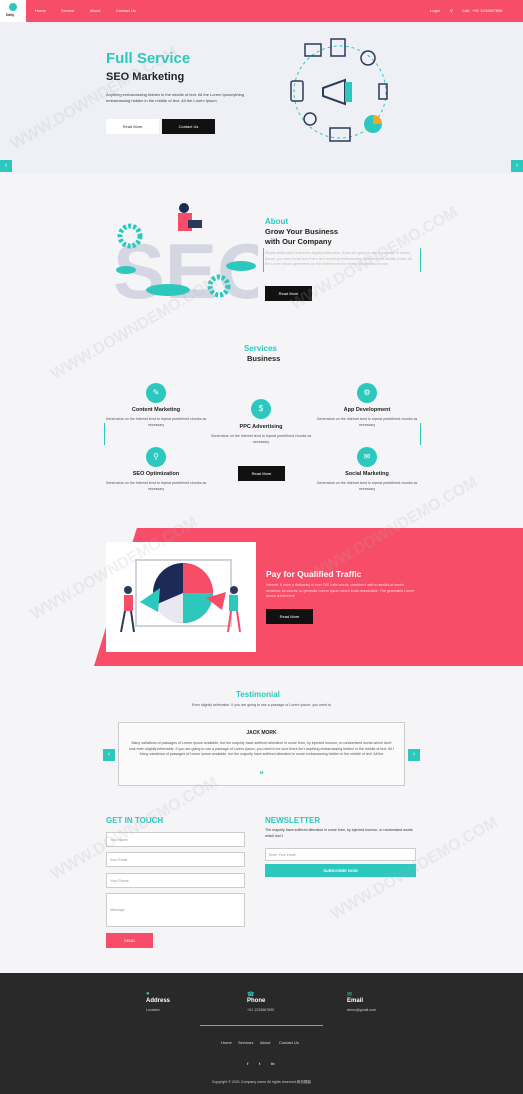  I want to click on nav-home: Home, so click(40, 10).